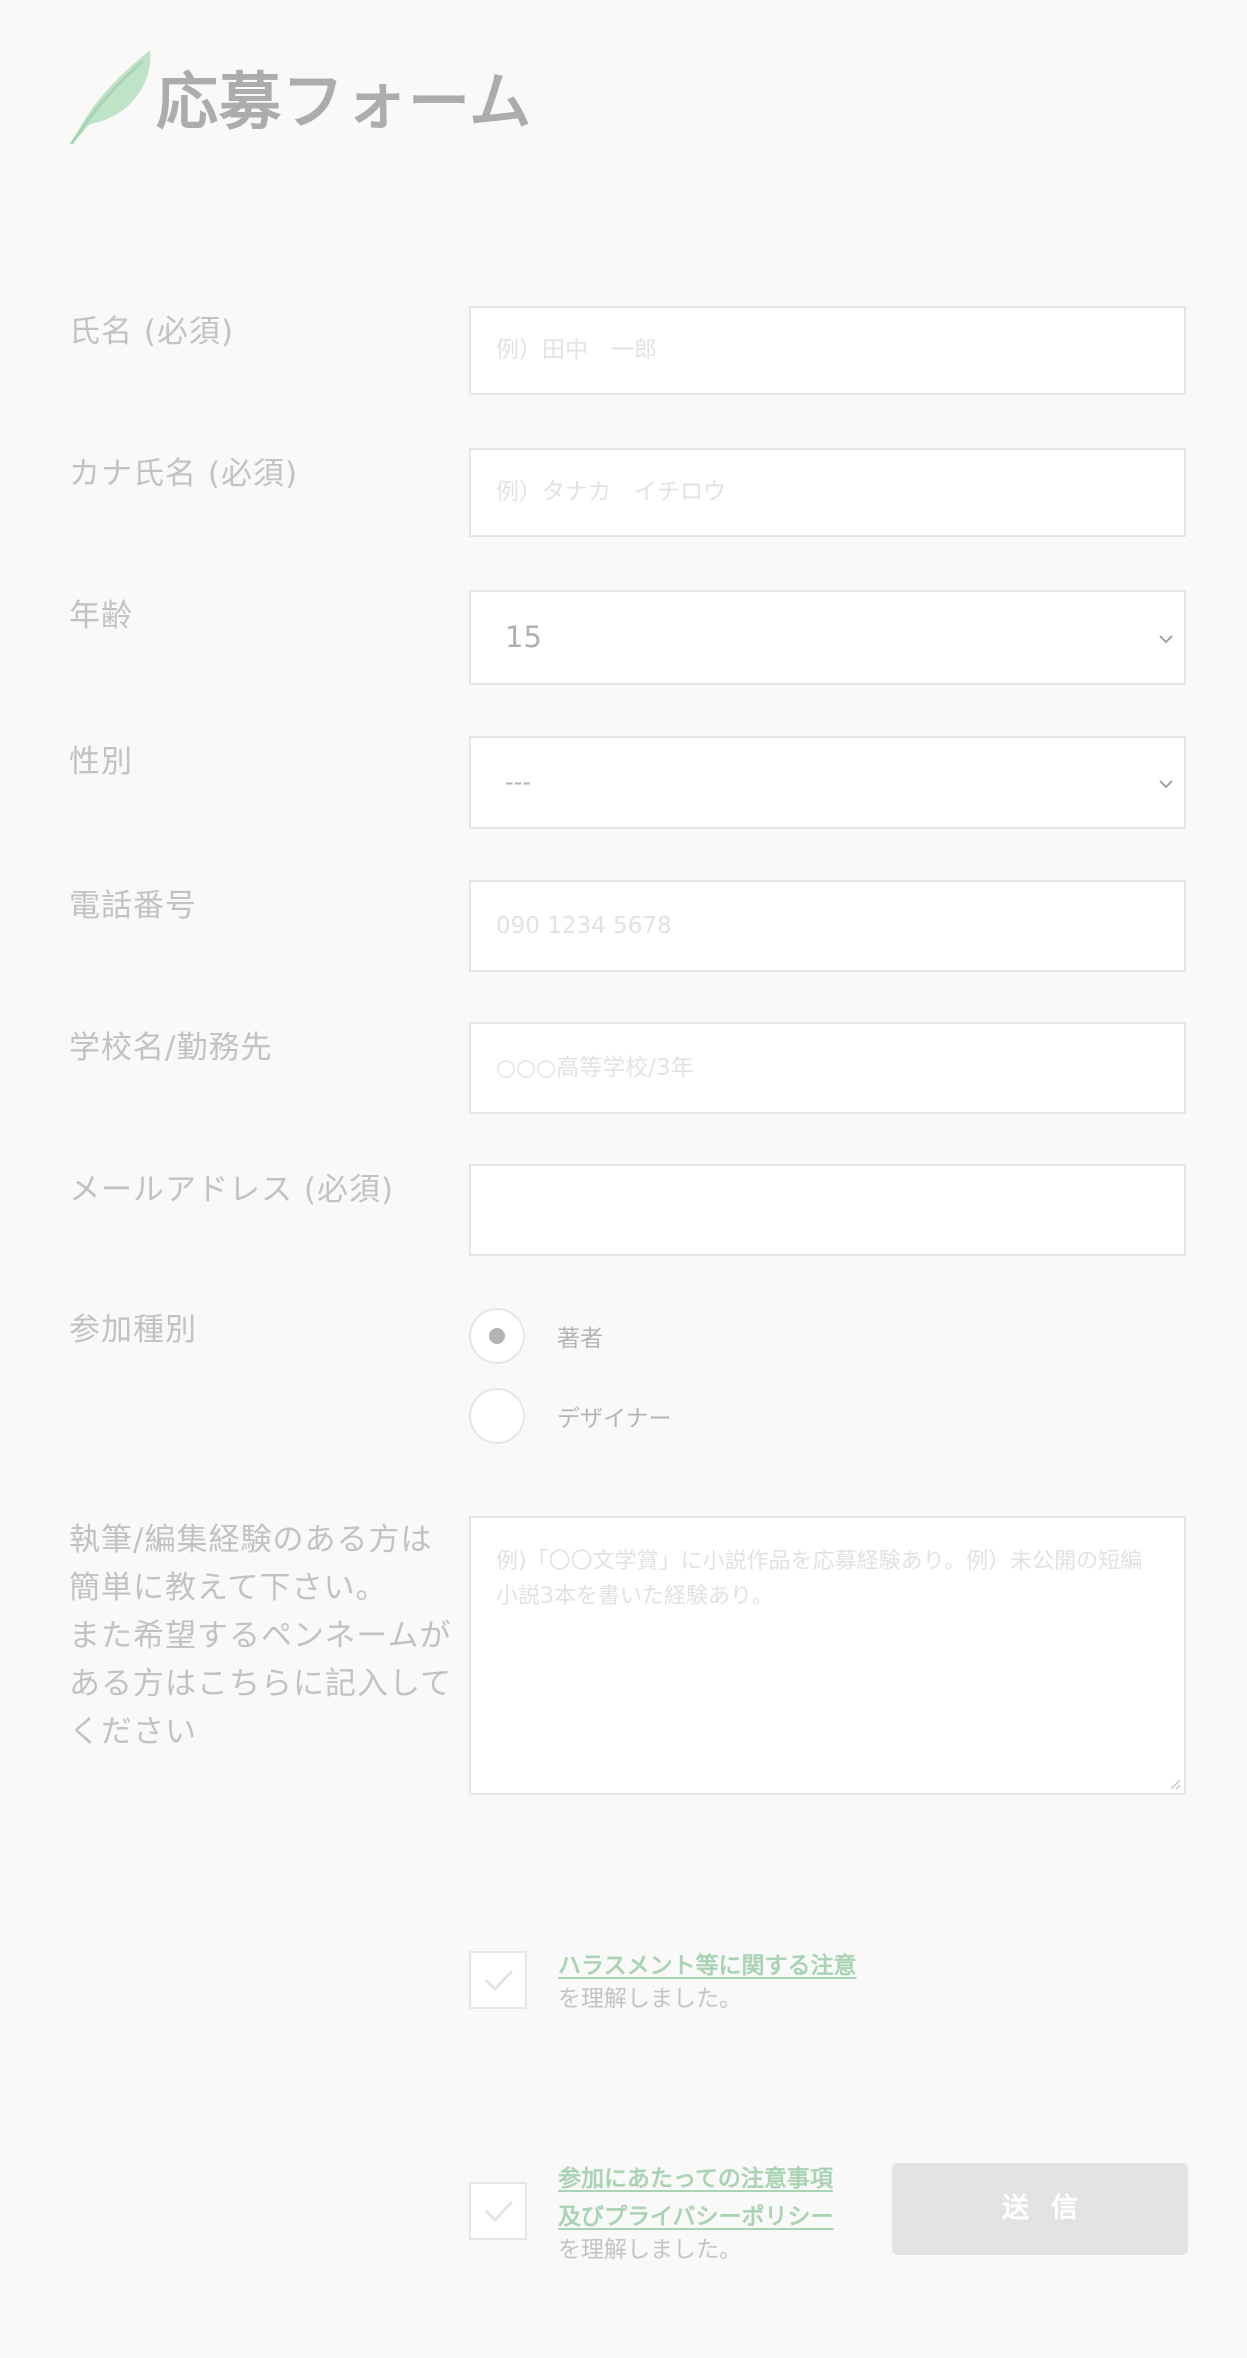  Describe the element at coordinates (827, 782) in the screenshot. I see `gender-select: ---` at that location.